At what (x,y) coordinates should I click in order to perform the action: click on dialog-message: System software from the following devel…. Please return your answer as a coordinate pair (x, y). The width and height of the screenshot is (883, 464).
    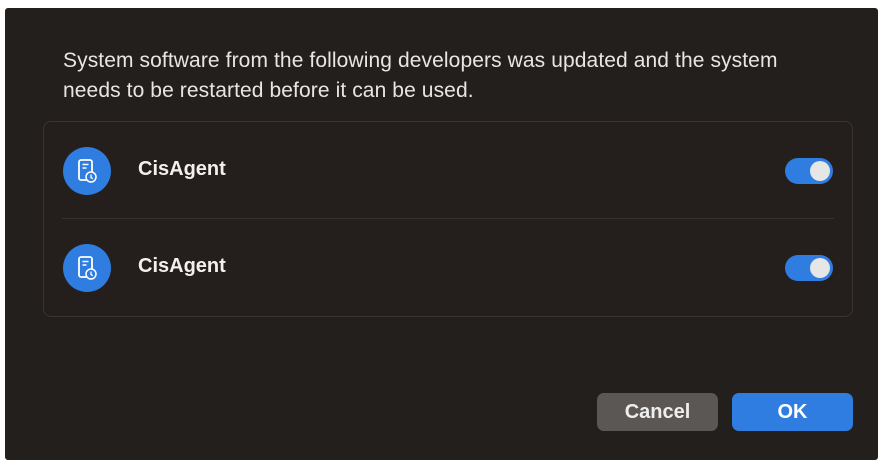
    Looking at the image, I should click on (420, 75).